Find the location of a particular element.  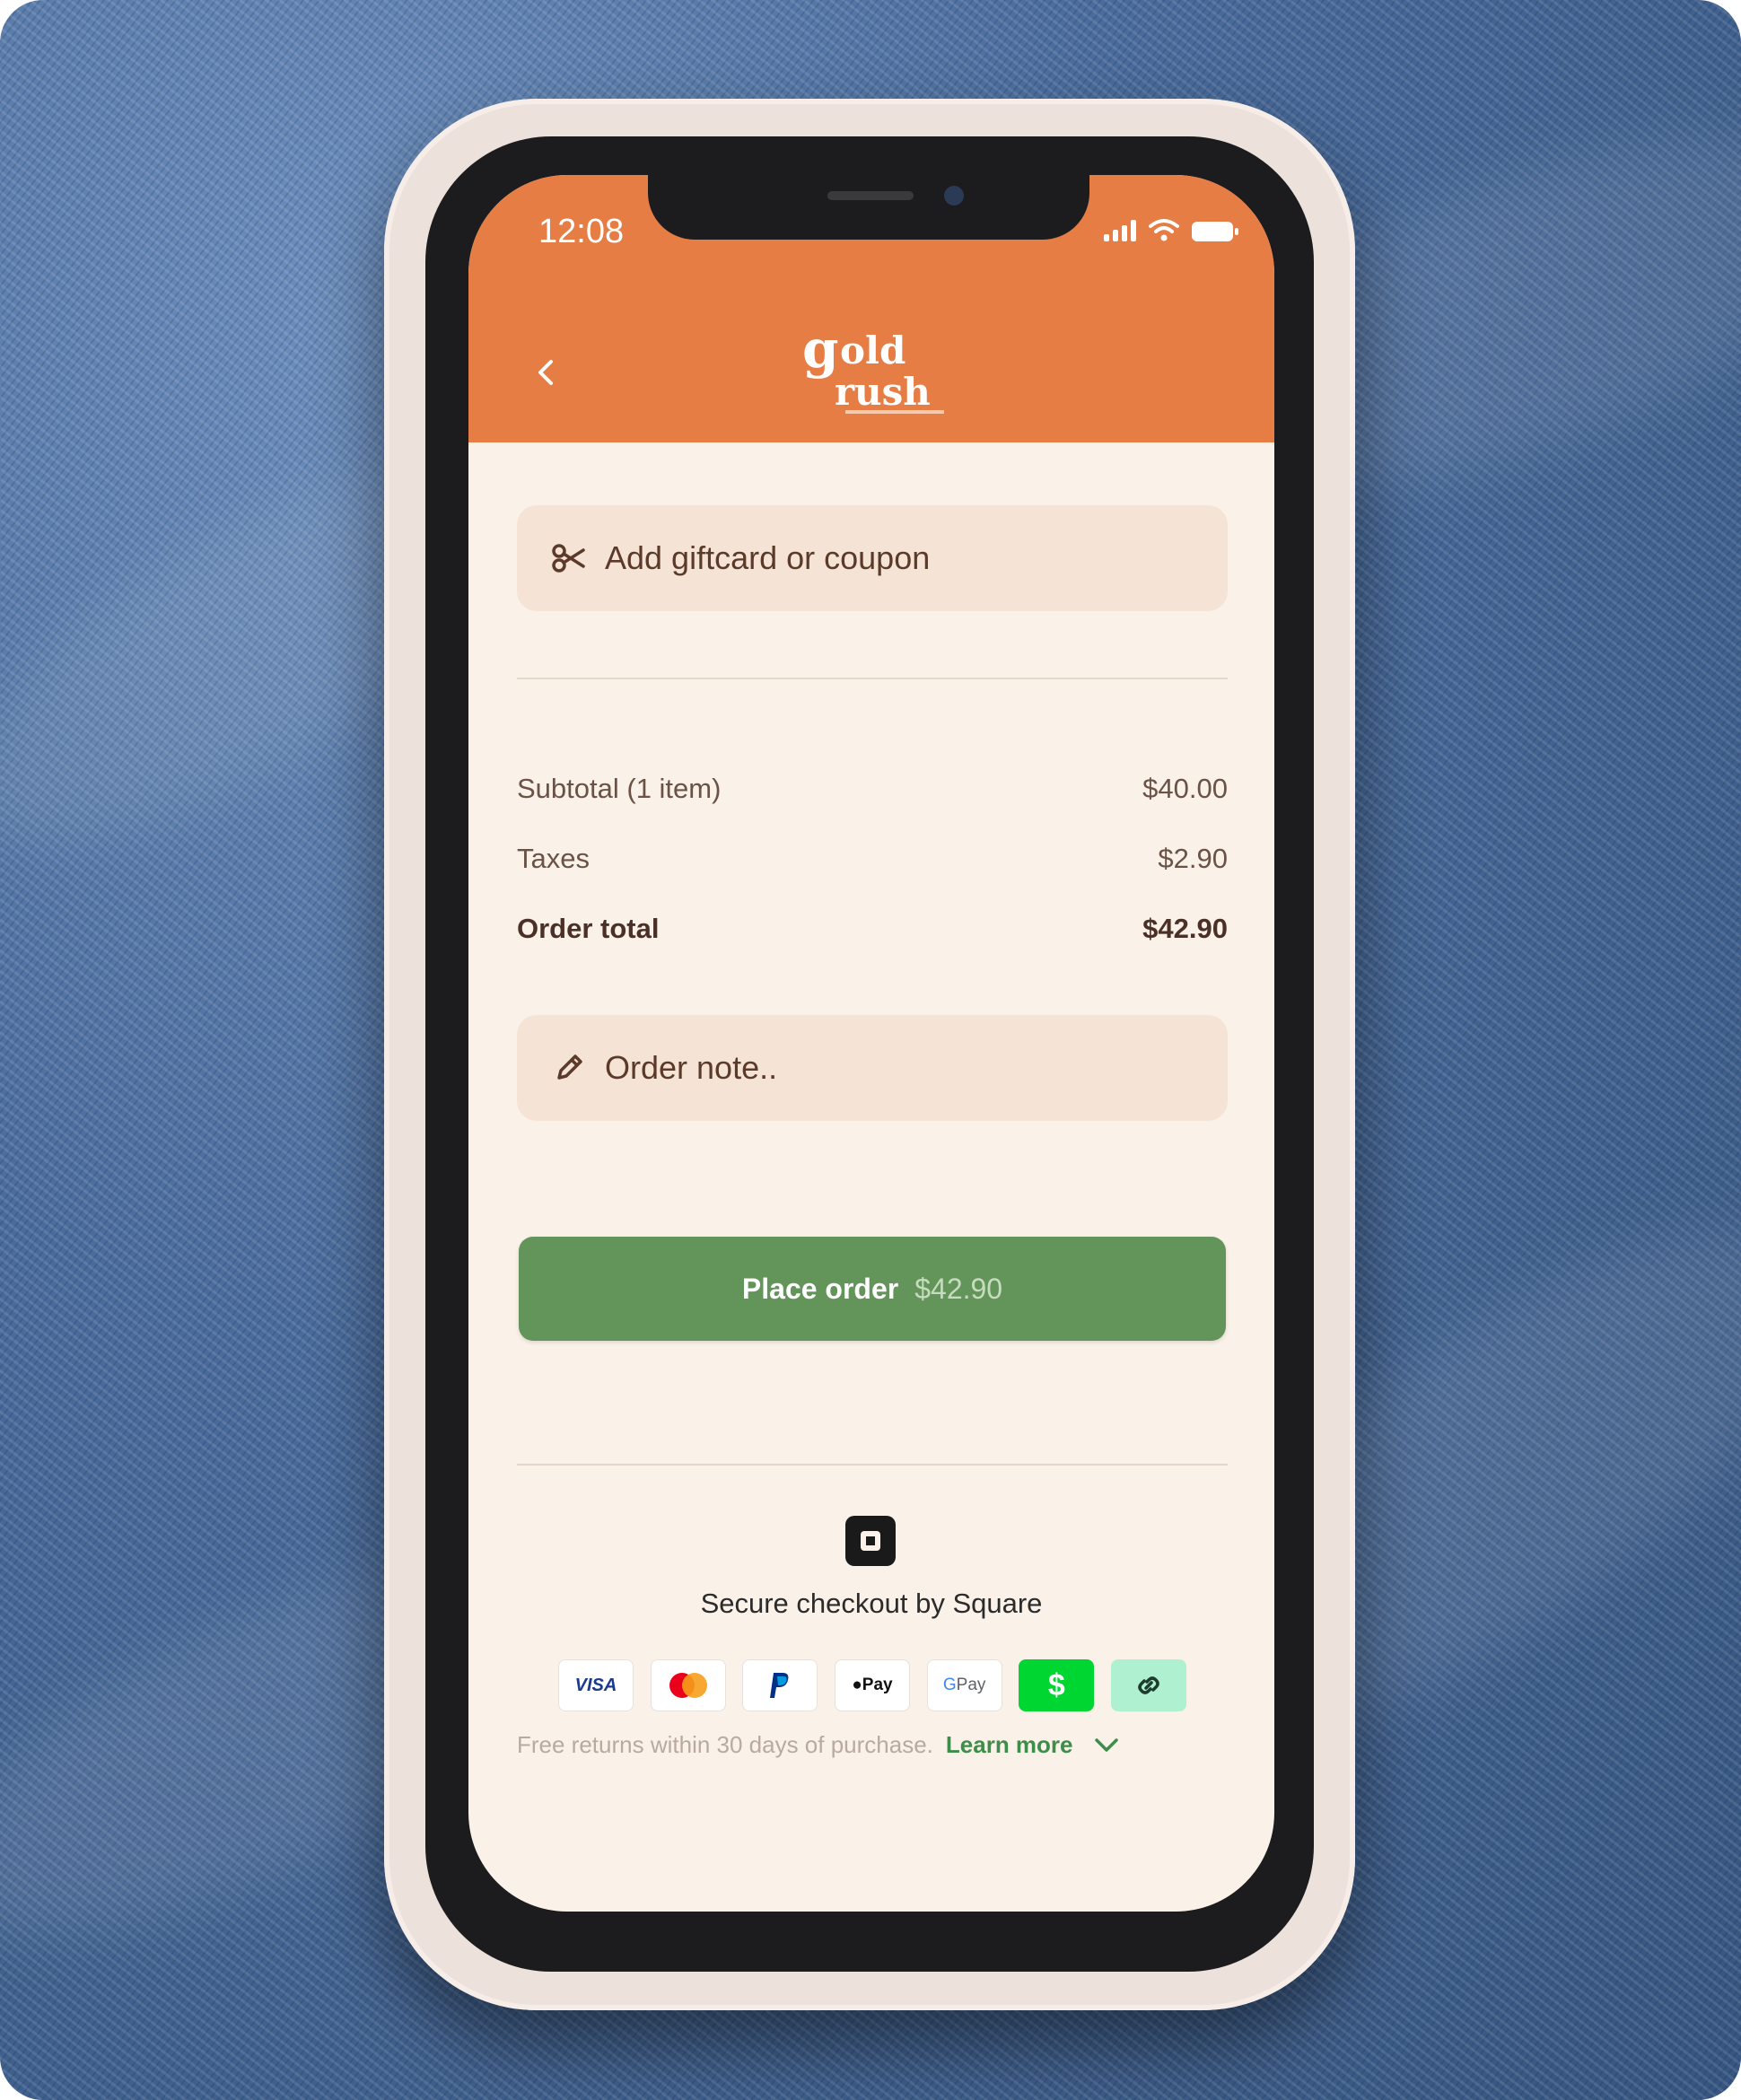

learn-more-link: Learn more is located at coordinates (1010, 1745).